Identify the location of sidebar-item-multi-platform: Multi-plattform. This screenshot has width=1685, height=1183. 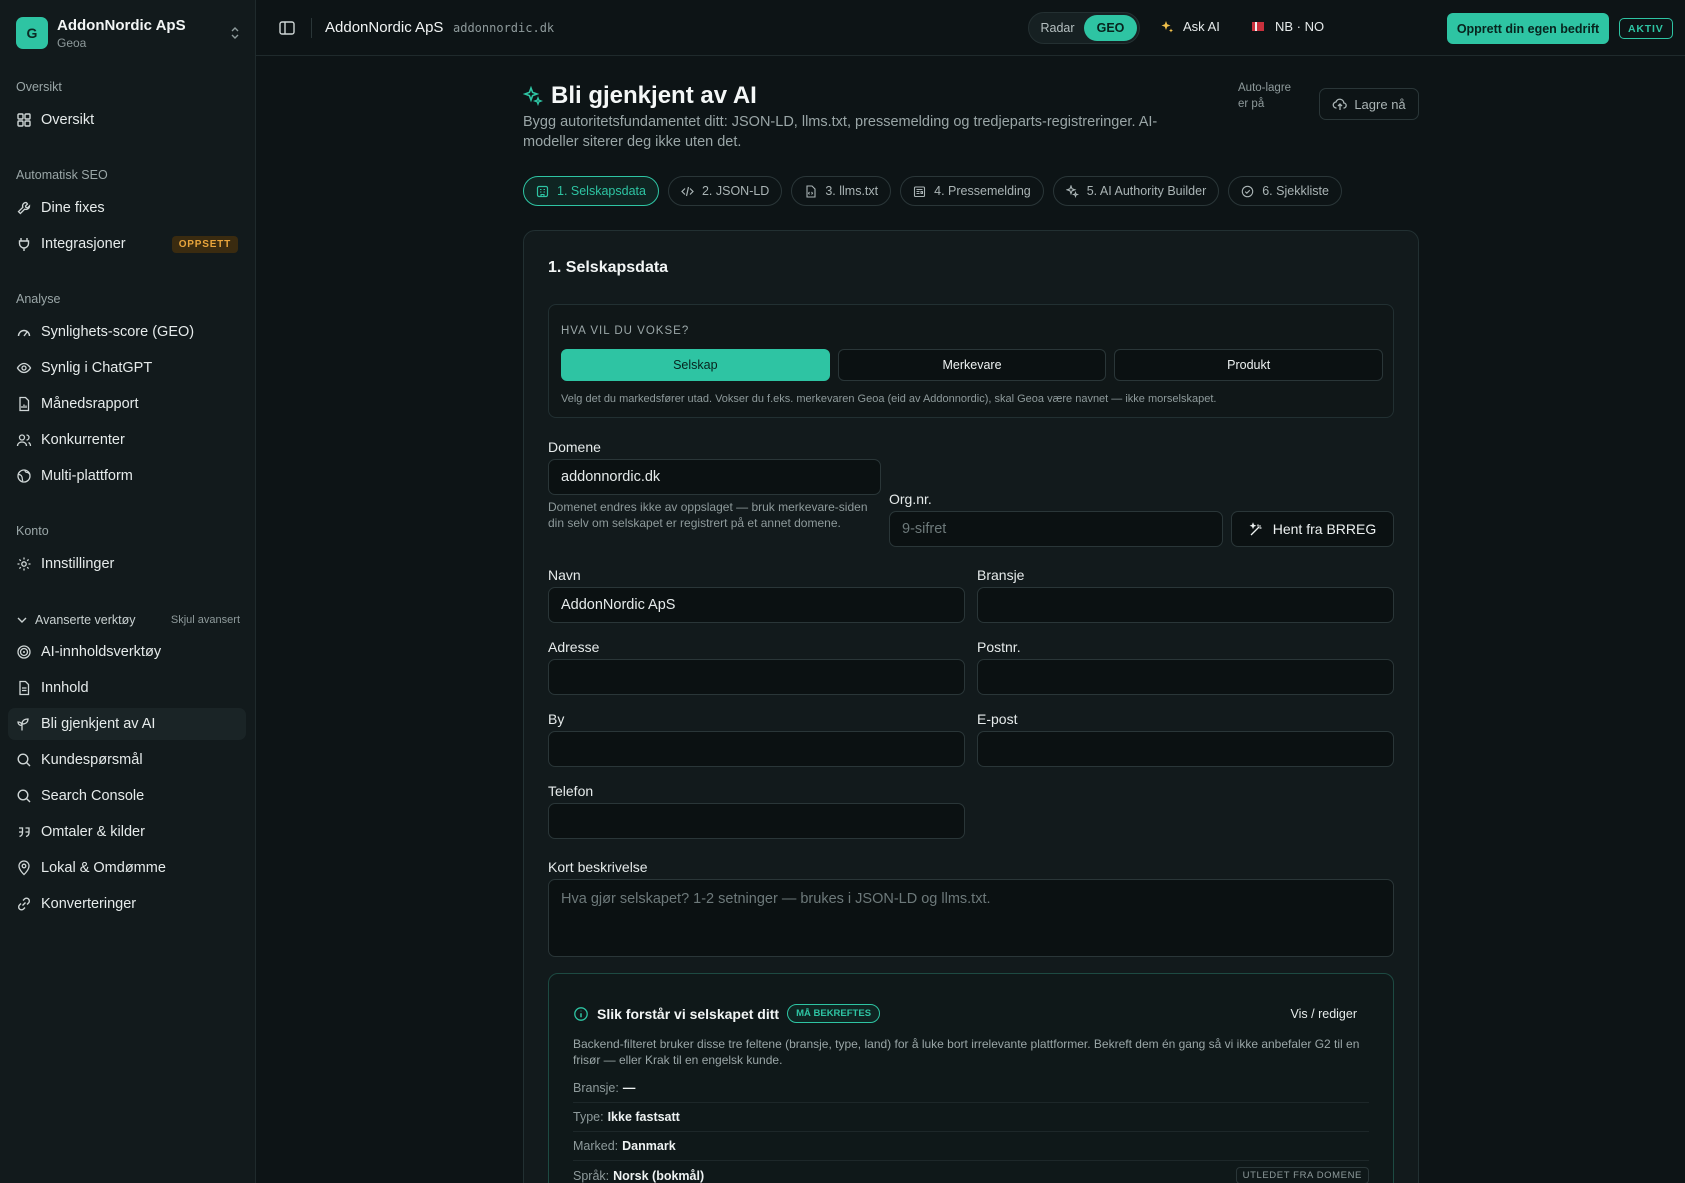
(127, 476).